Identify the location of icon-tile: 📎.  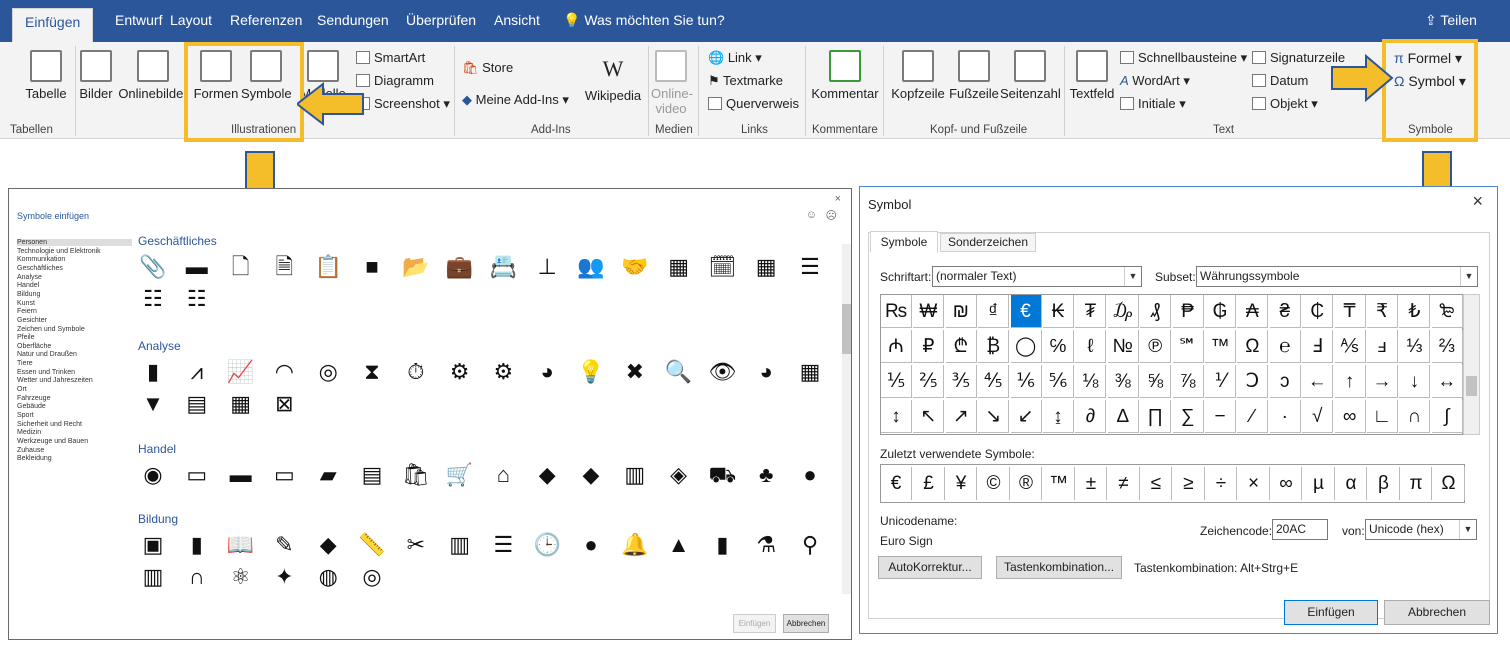
(153, 267).